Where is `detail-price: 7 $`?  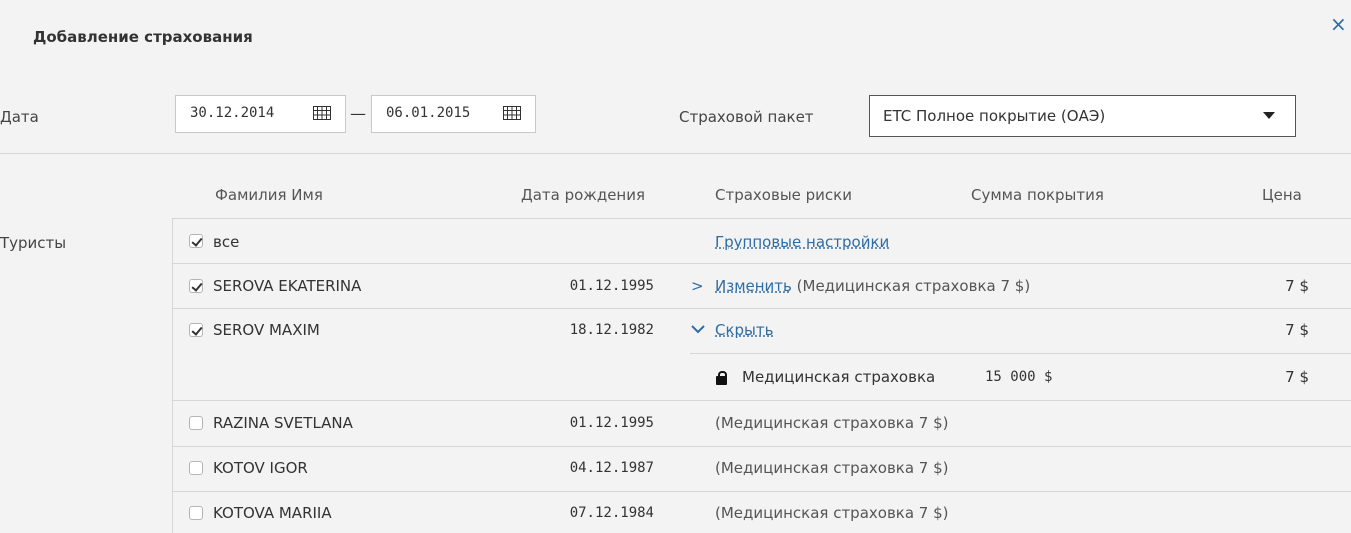 detail-price: 7 $ is located at coordinates (1297, 377).